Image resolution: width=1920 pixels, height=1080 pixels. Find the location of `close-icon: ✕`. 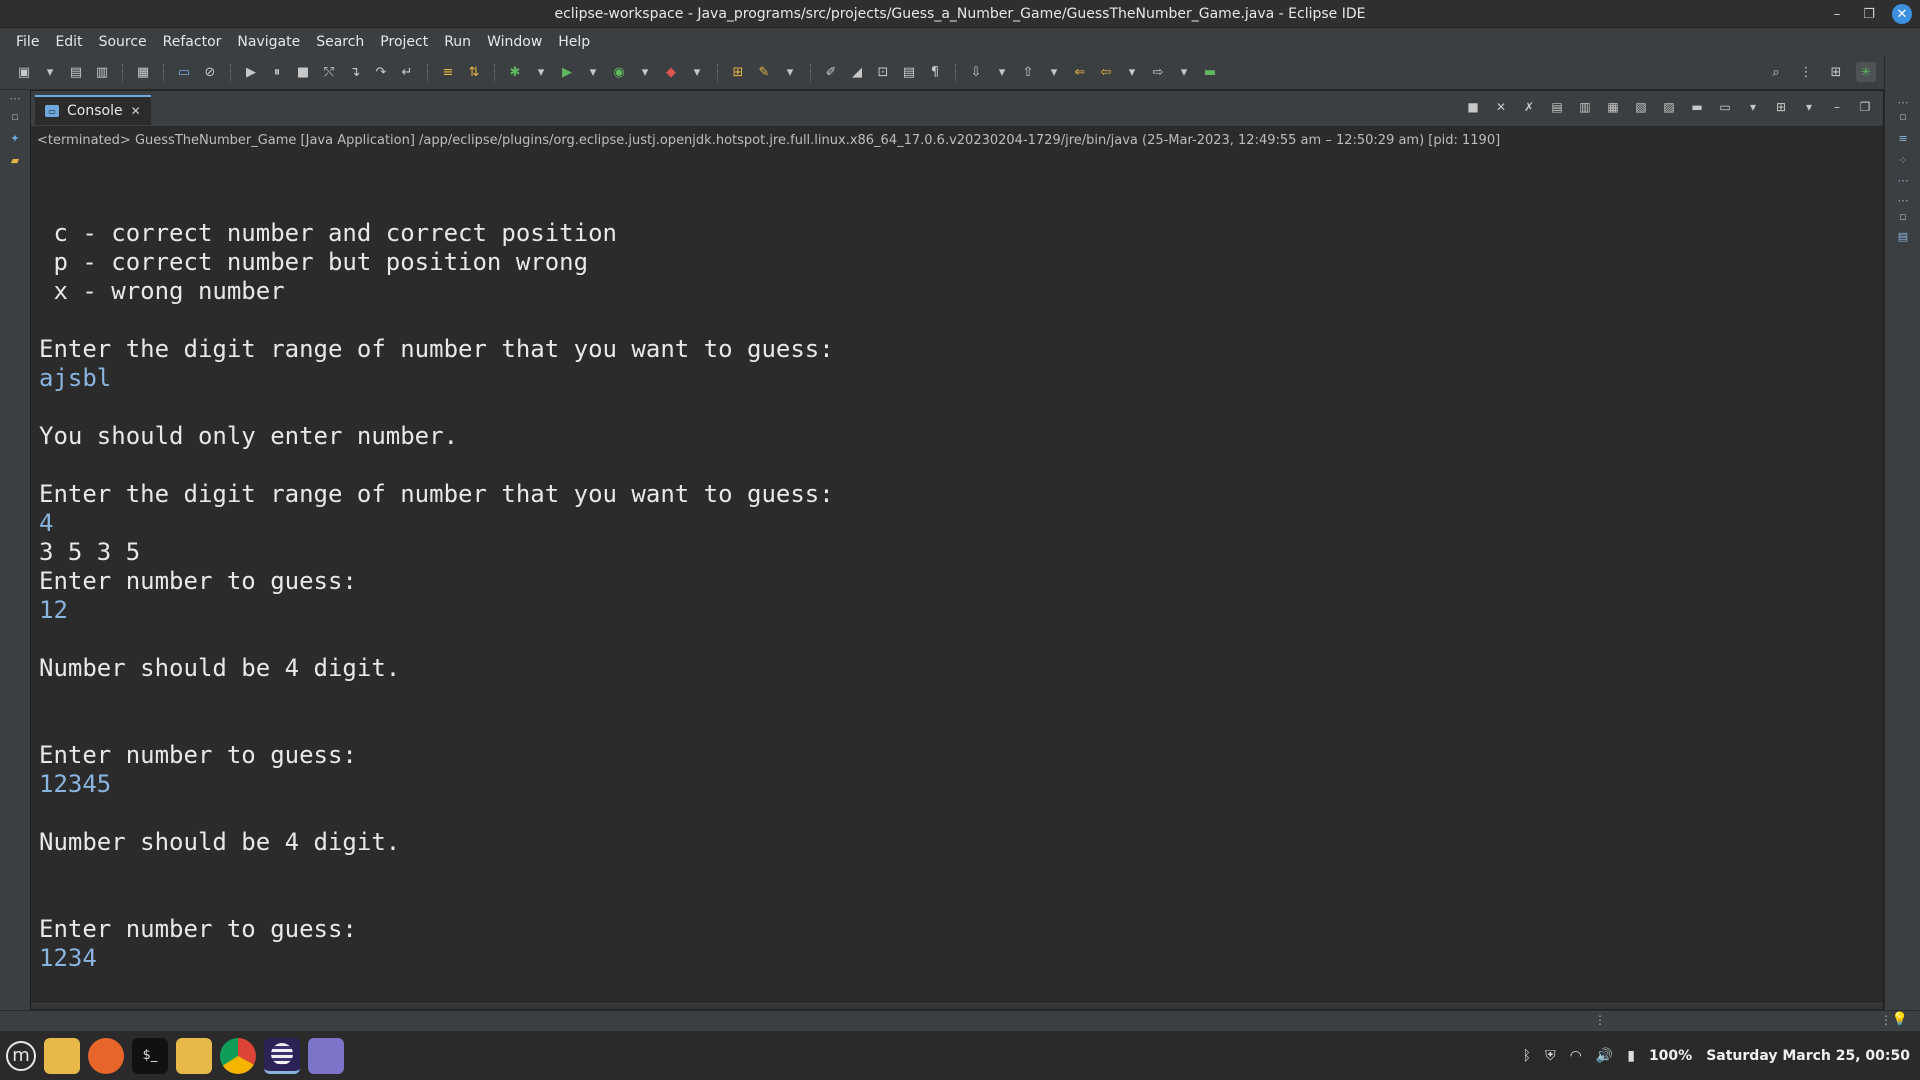

close-icon: ✕ is located at coordinates (1902, 14).